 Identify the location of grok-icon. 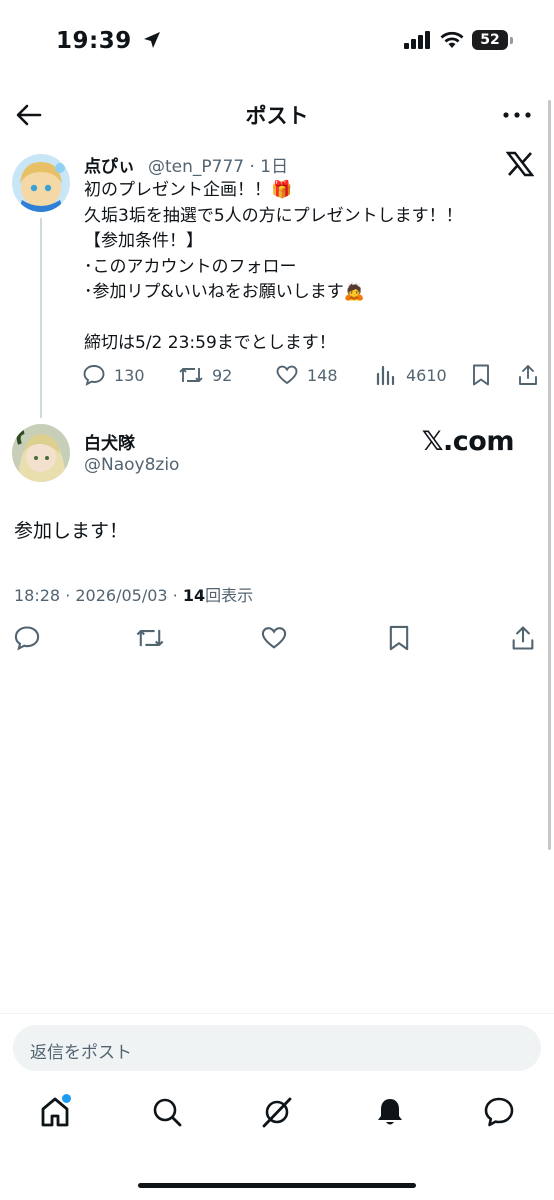
(277, 1112).